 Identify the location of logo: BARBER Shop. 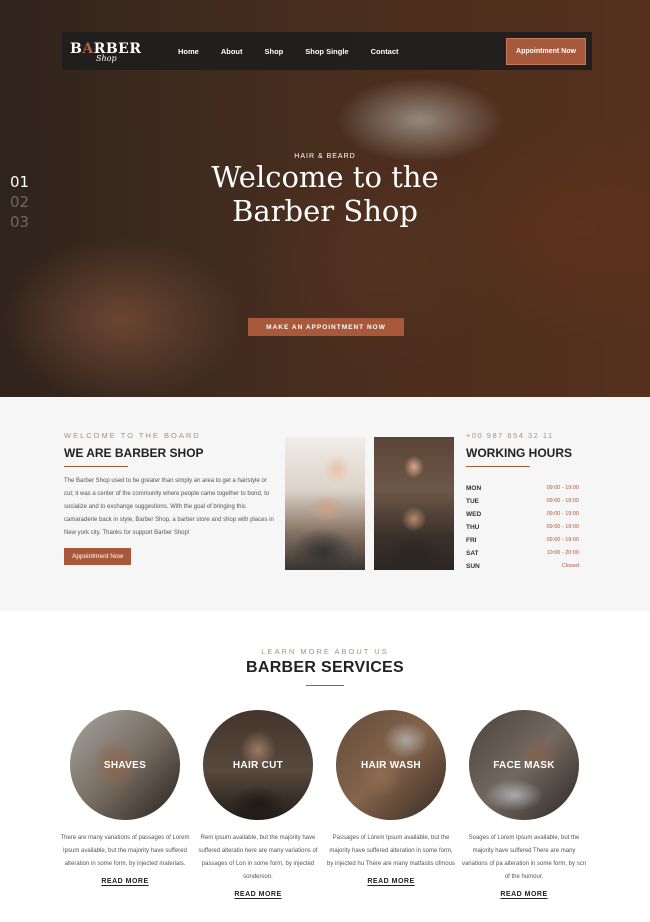
(105, 52).